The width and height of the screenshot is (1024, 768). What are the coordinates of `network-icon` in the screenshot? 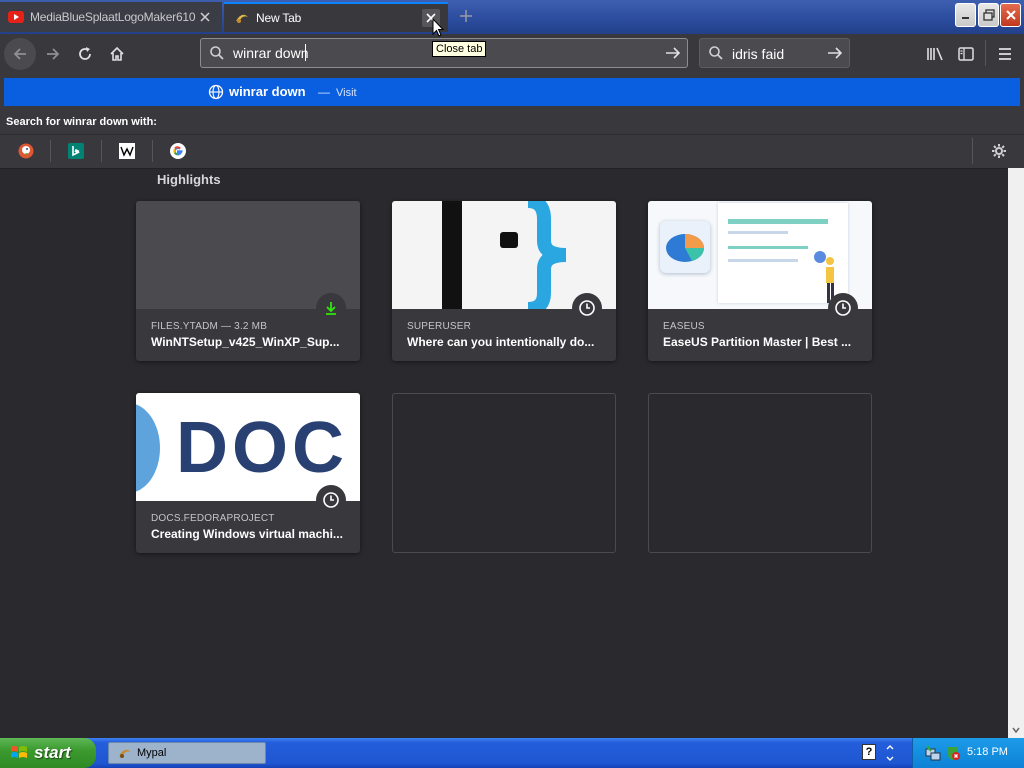 It's located at (933, 753).